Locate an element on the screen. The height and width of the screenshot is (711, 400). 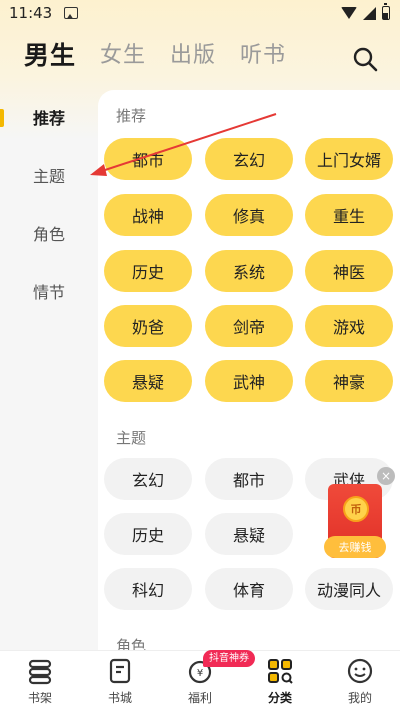
tag-button: 修真 is located at coordinates (249, 215).